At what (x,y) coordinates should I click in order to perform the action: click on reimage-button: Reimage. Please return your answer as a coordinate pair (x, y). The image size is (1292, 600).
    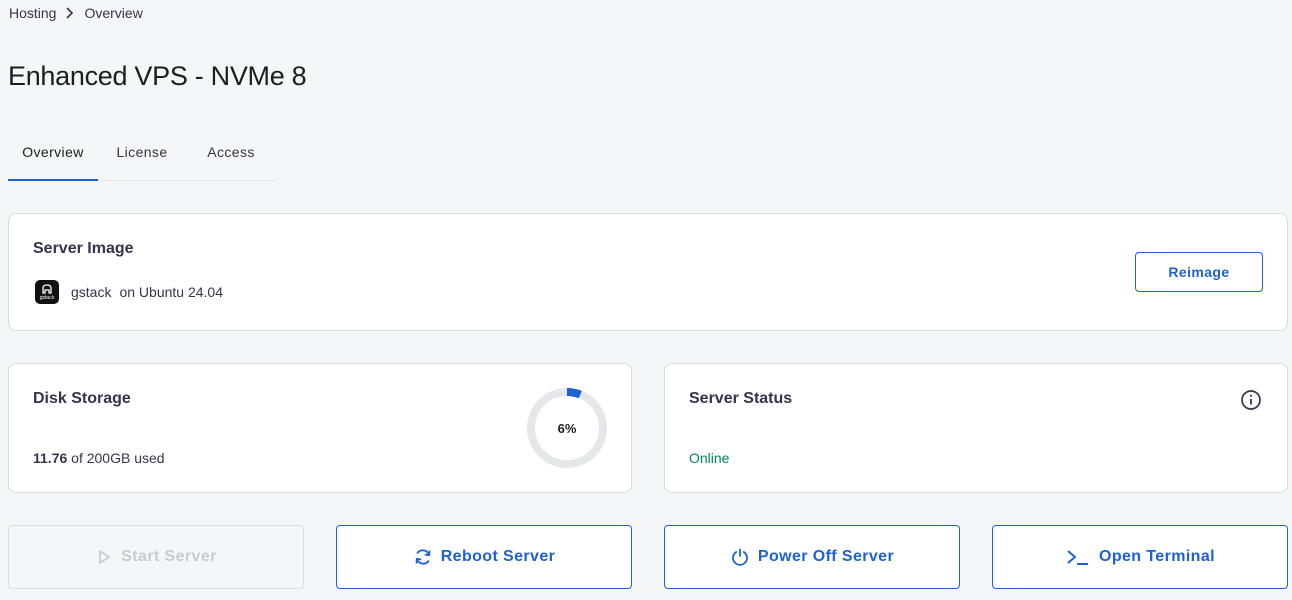
    Looking at the image, I should click on (1199, 272).